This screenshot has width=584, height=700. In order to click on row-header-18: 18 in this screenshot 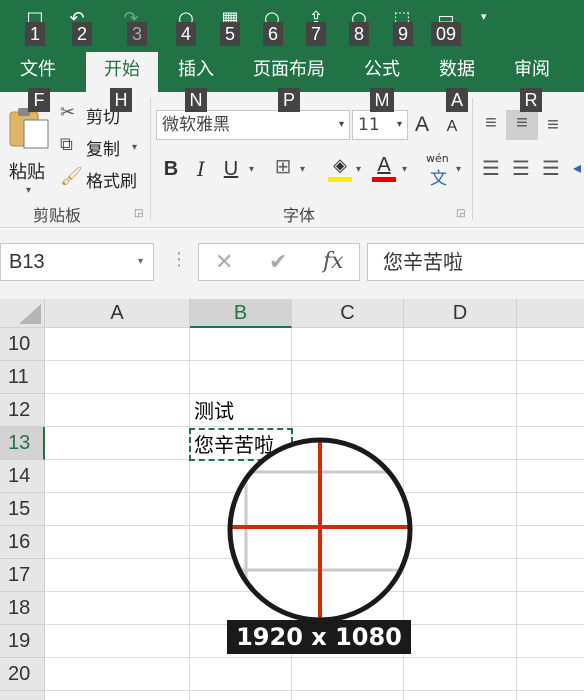, I will do `click(22, 608)`.